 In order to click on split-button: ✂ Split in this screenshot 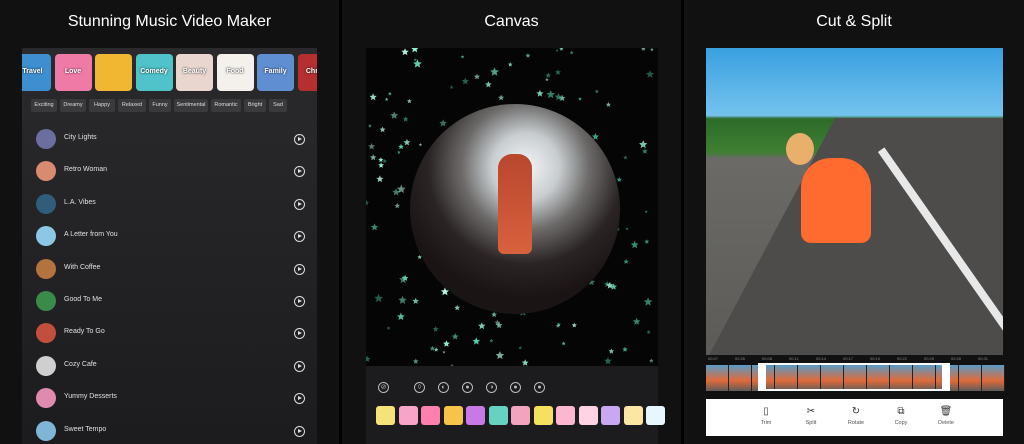, I will do `click(811, 415)`.